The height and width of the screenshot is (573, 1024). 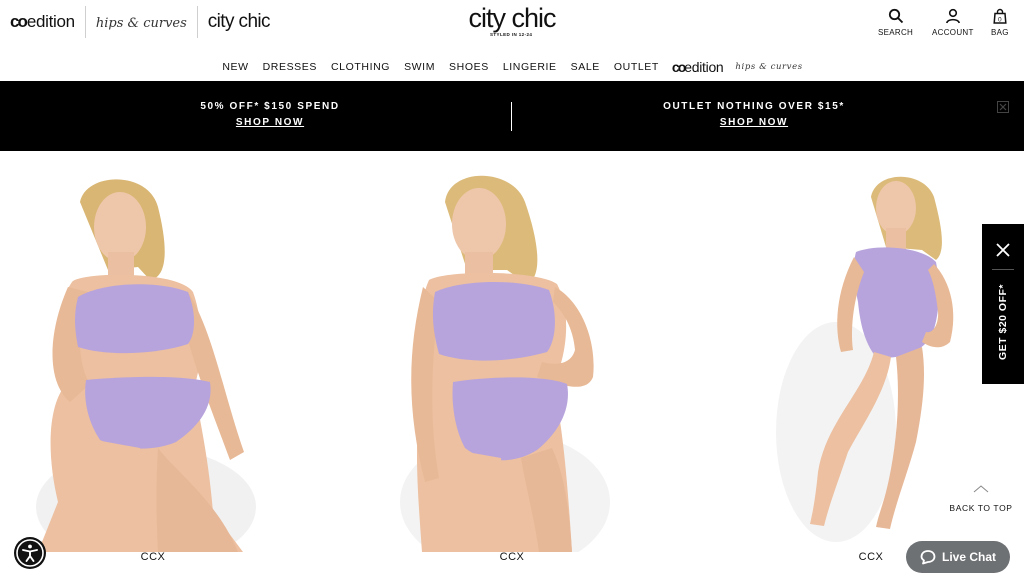 What do you see at coordinates (1003, 269) in the screenshot?
I see `side-tab-divider` at bounding box center [1003, 269].